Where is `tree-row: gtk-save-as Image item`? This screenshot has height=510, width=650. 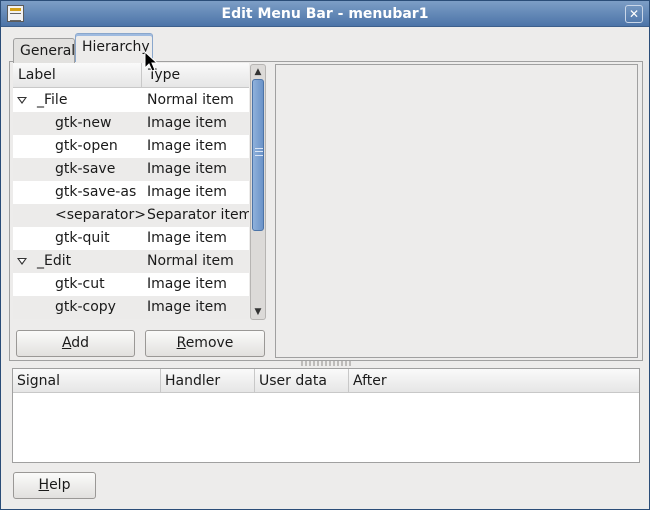
tree-row: gtk-save-as Image item is located at coordinates (131, 192).